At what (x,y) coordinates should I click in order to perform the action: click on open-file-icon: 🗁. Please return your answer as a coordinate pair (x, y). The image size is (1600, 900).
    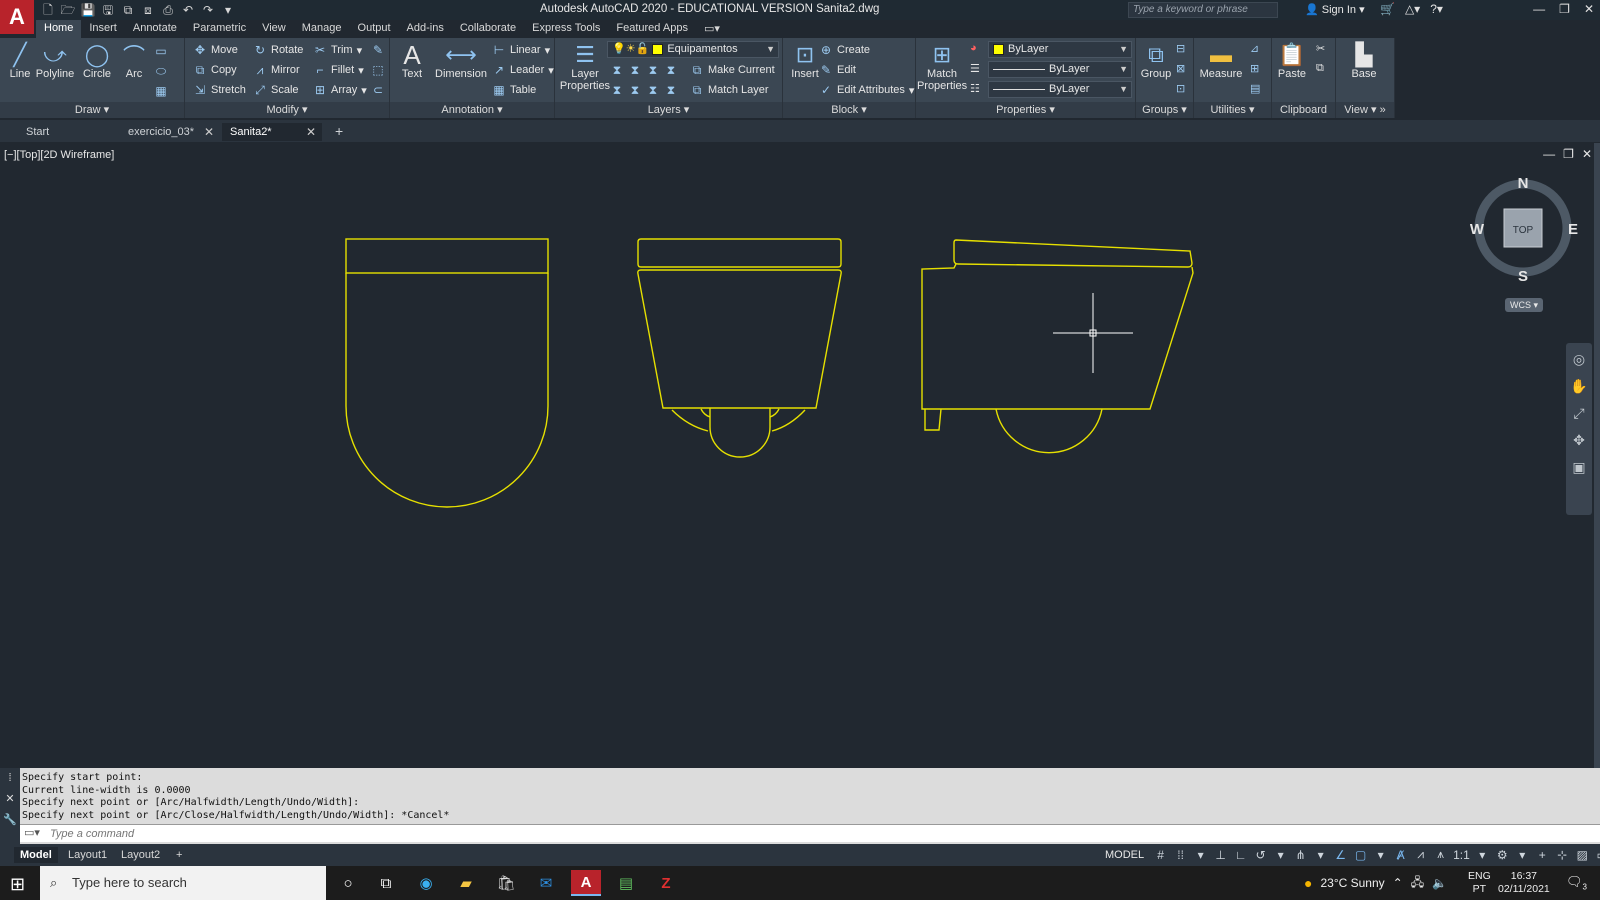
    Looking at the image, I should click on (68, 10).